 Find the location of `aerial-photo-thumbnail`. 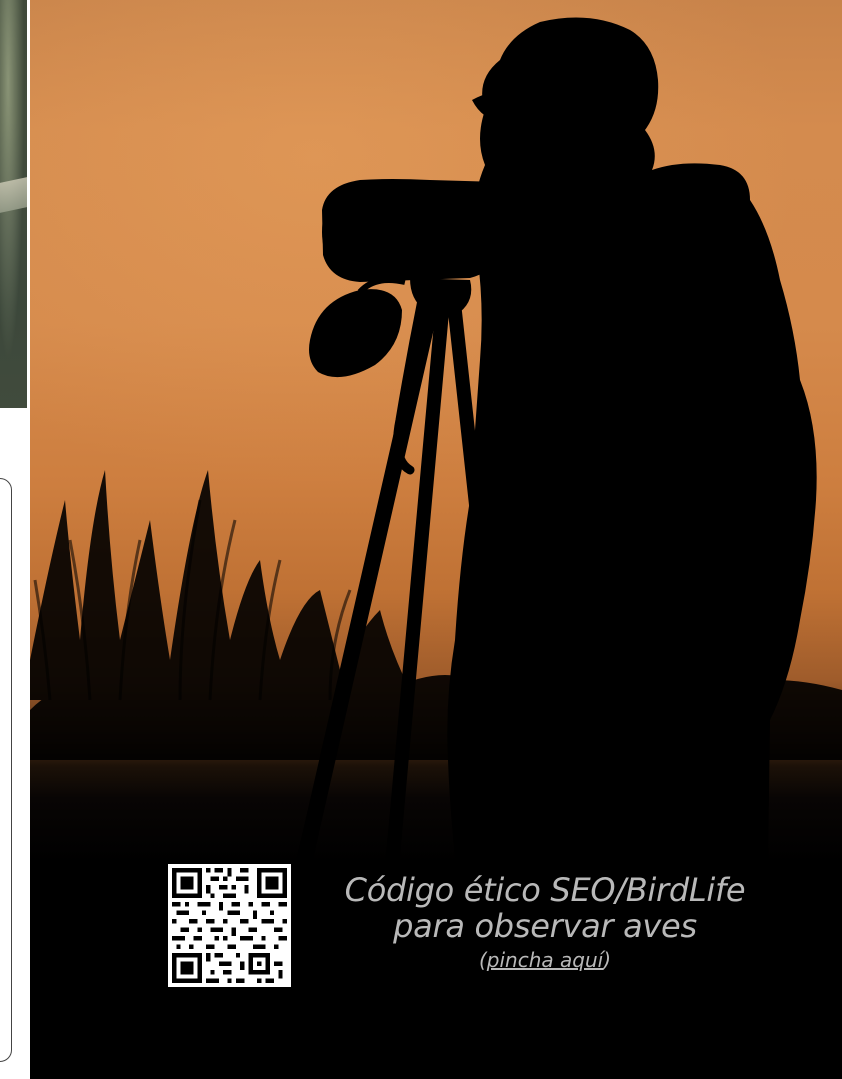

aerial-photo-thumbnail is located at coordinates (13, 204).